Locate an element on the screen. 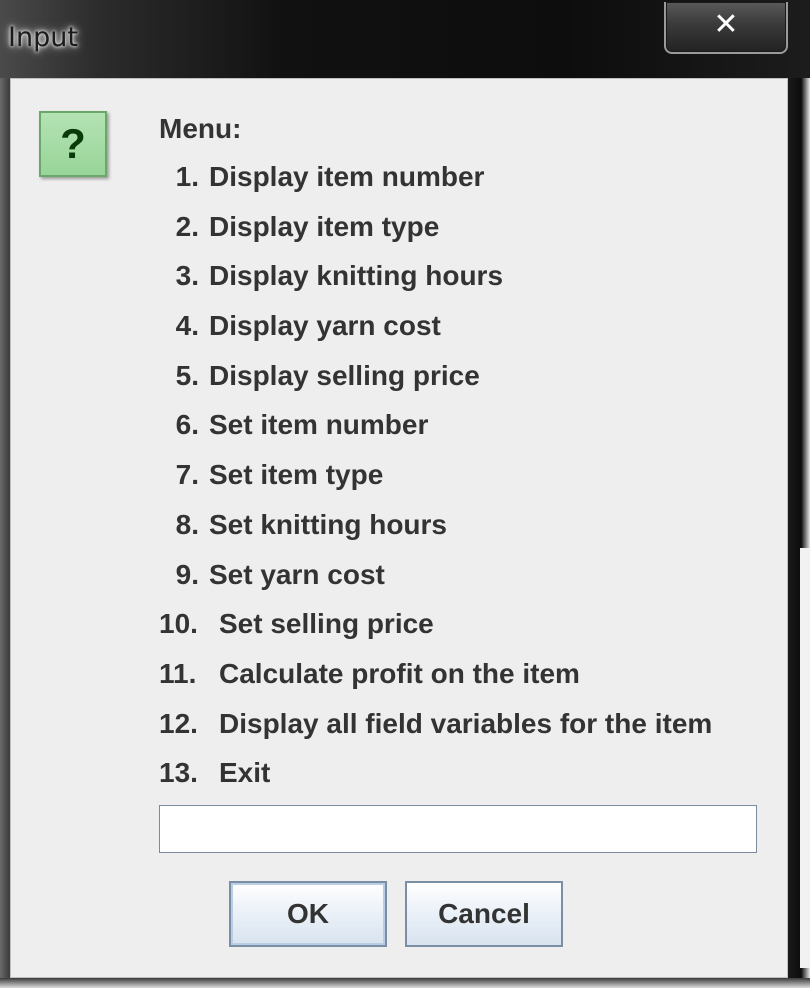 Image resolution: width=810 pixels, height=988 pixels. menu-item: 8. Set knitting hours is located at coordinates (435, 534).